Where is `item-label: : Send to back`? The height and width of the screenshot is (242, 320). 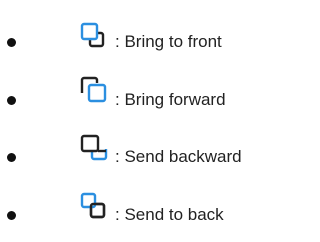 item-label: : Send to back is located at coordinates (169, 214).